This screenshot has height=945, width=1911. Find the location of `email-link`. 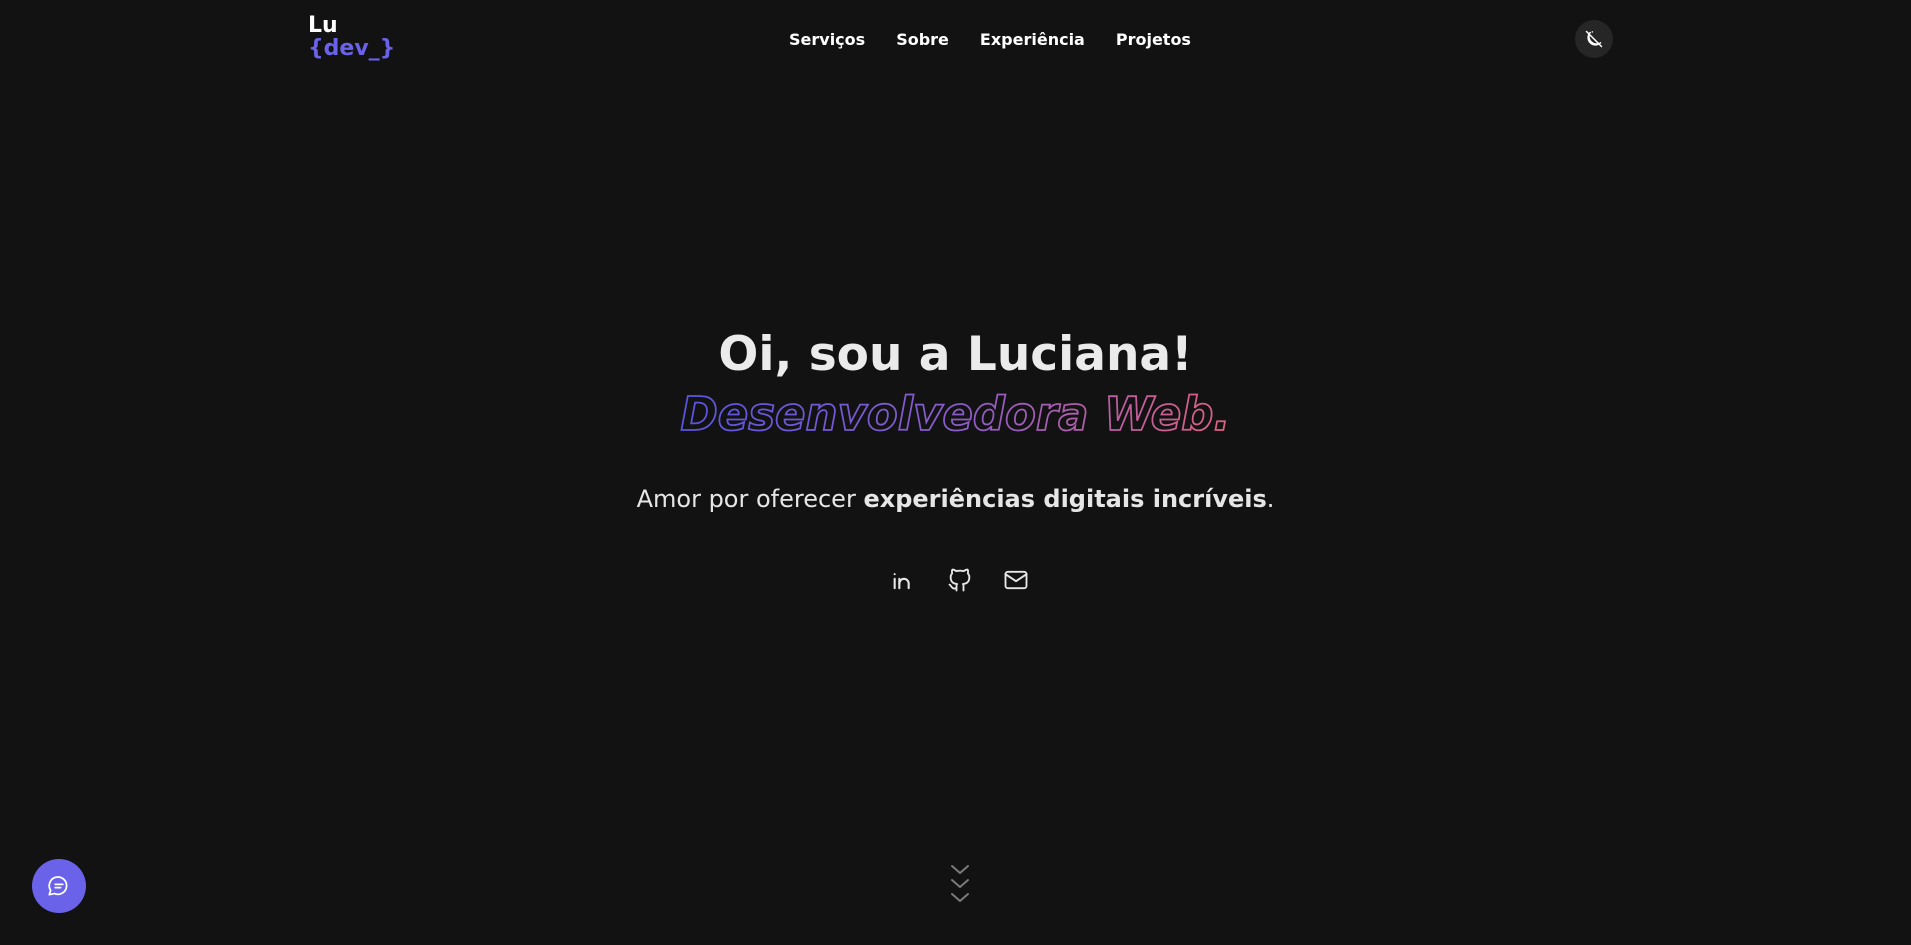

email-link is located at coordinates (1016, 580).